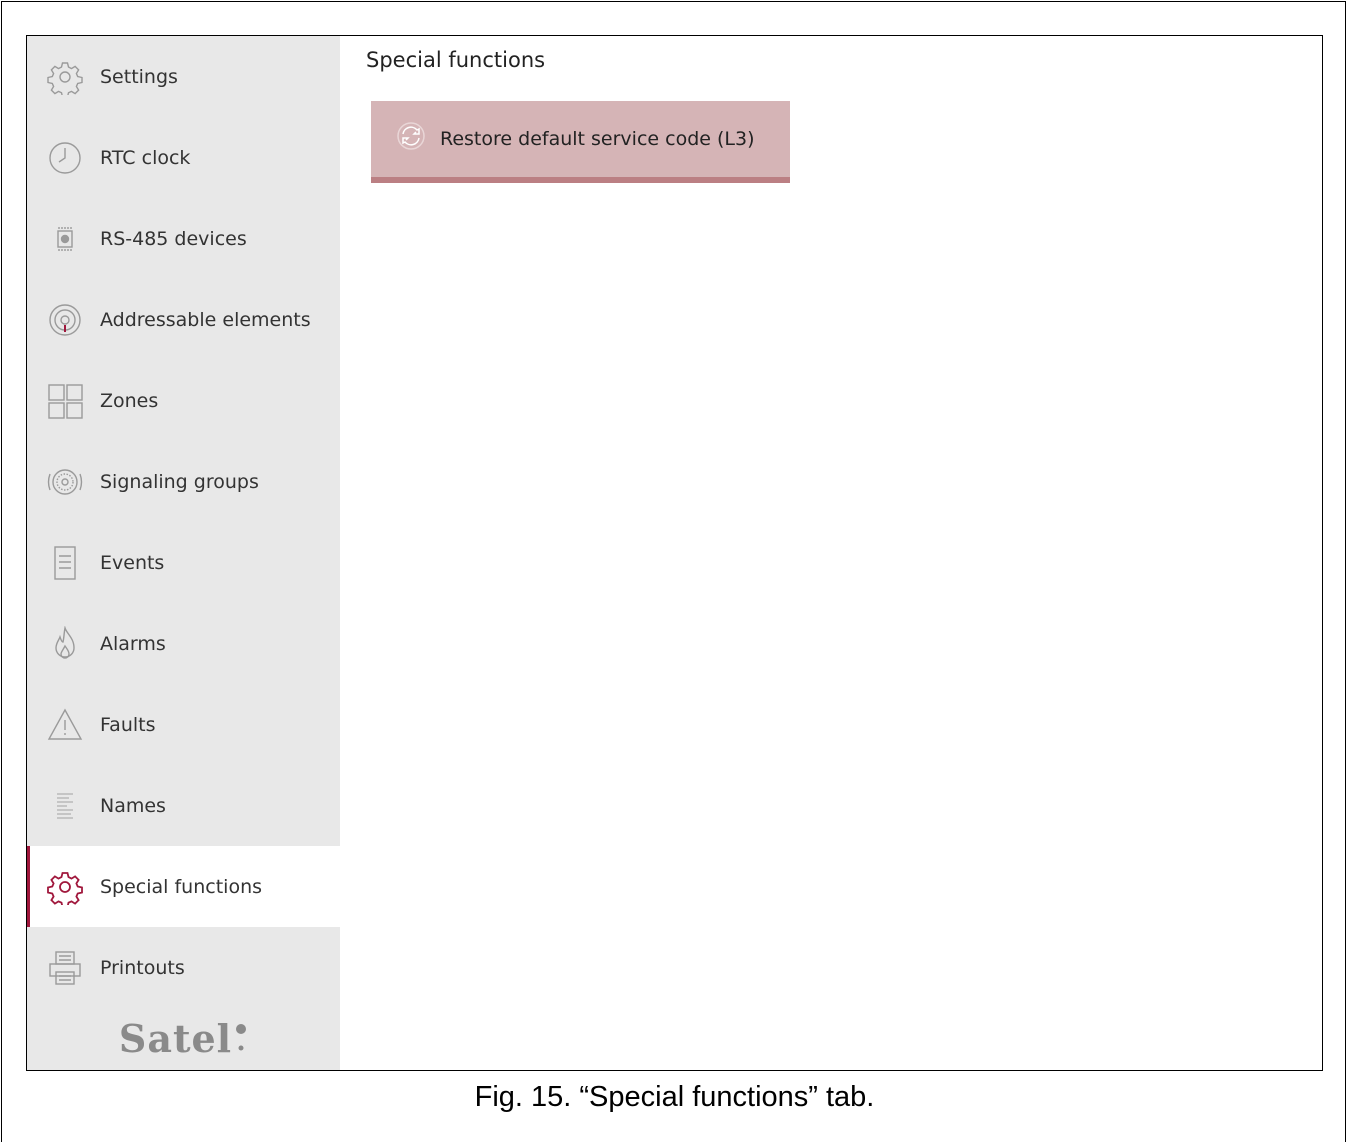 Image resolution: width=1349 pixels, height=1142 pixels. What do you see at coordinates (65, 643) in the screenshot?
I see `flame-icon` at bounding box center [65, 643].